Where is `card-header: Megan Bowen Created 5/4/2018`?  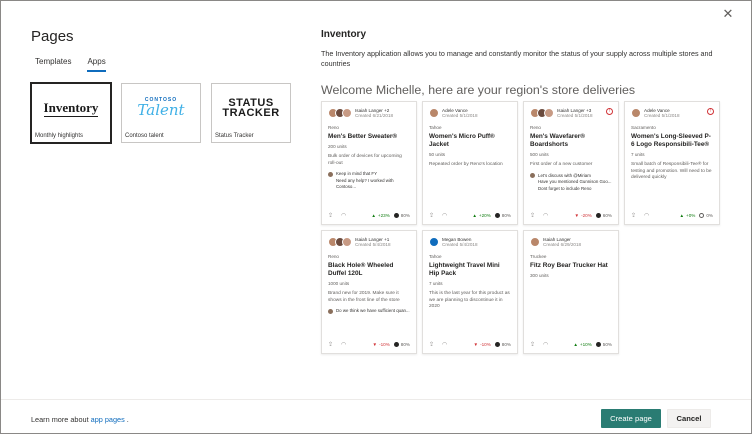
card-header: Megan Bowen Created 5/4/2018 is located at coordinates (470, 242).